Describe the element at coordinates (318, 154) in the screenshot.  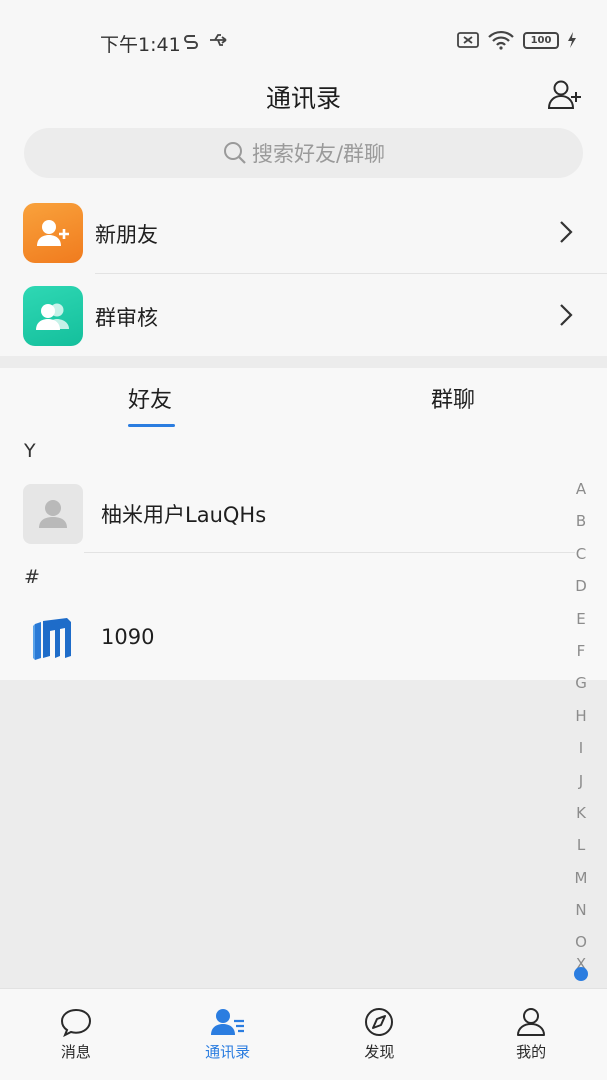
I see `search-placeholder: 搜索好友/群聊` at that location.